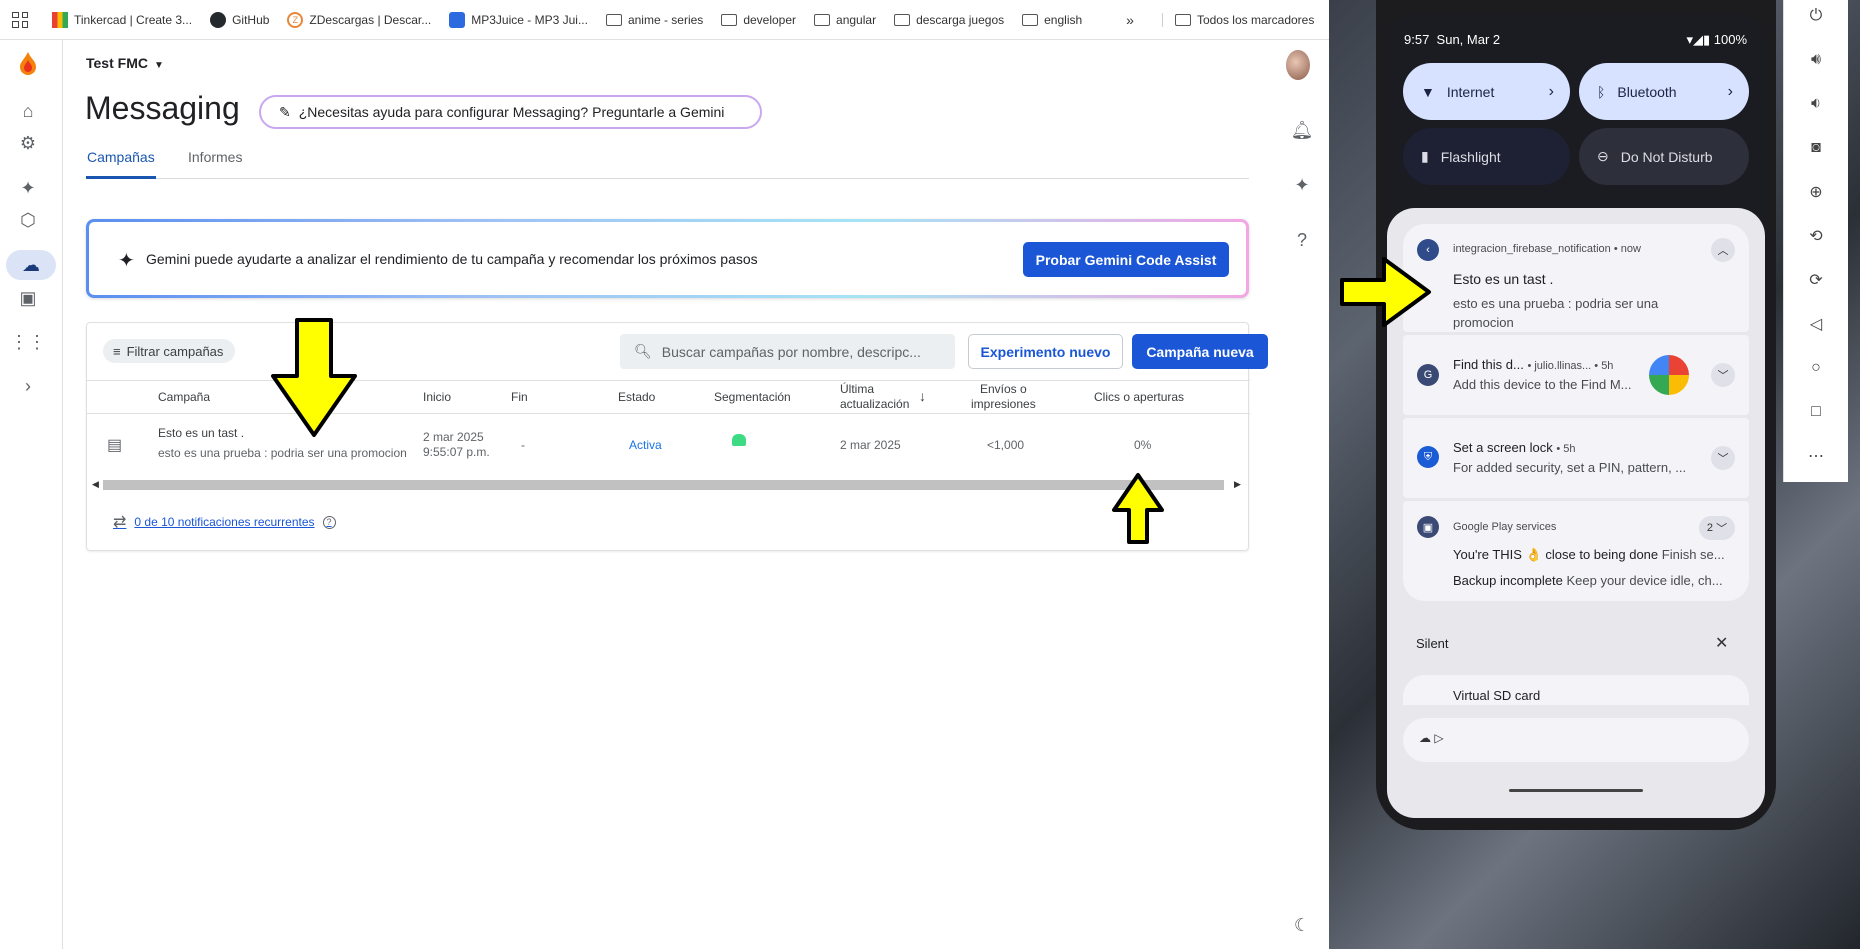 The height and width of the screenshot is (949, 1860). Describe the element at coordinates (1503, 279) in the screenshot. I see `notif-title: Esto es un tast .` at that location.